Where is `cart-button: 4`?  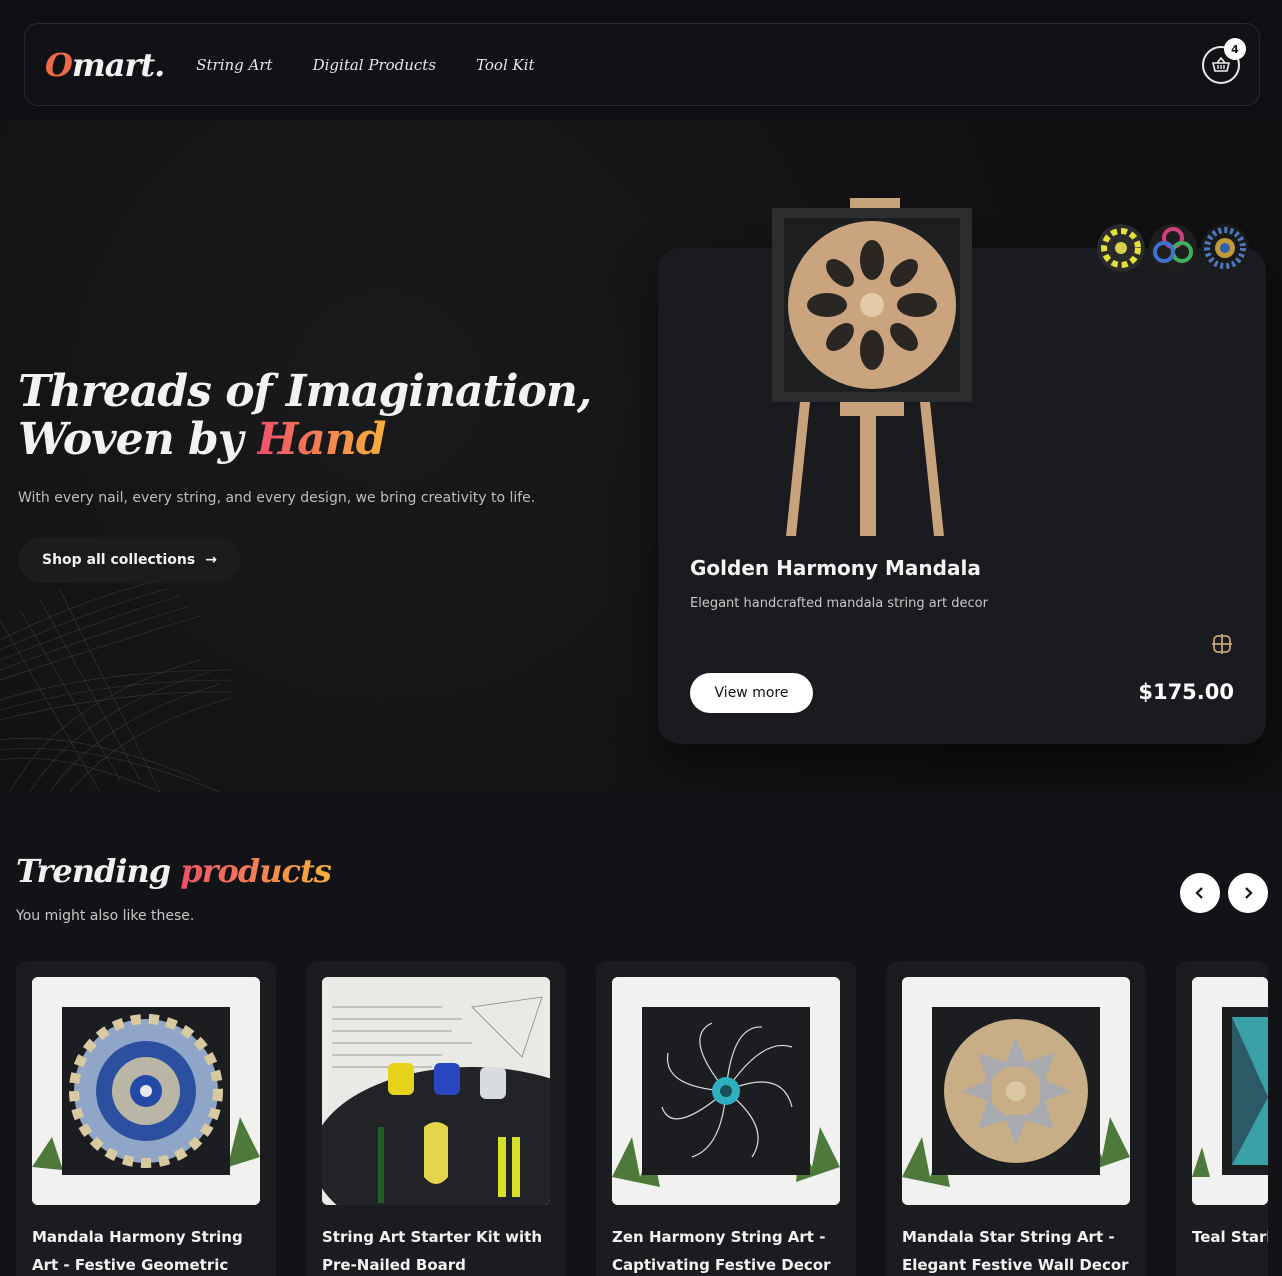
cart-button: 4 is located at coordinates (1224, 61).